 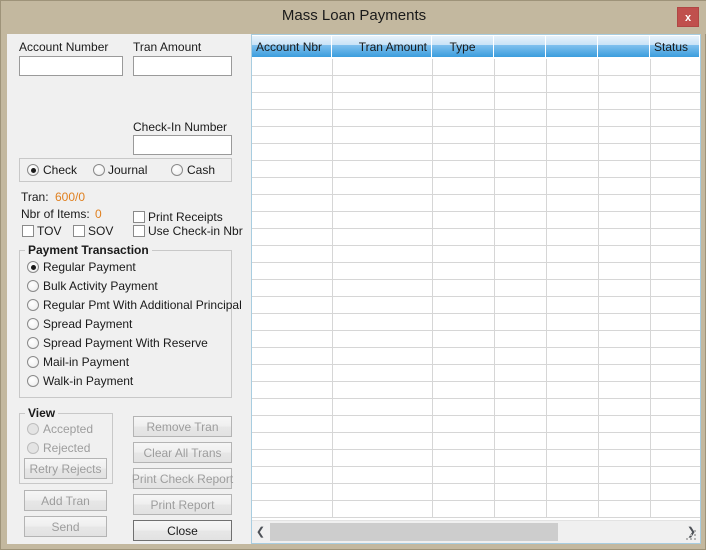 I want to click on radio-walk-in-payment-label: Walk-in Payment, so click(x=88, y=381).